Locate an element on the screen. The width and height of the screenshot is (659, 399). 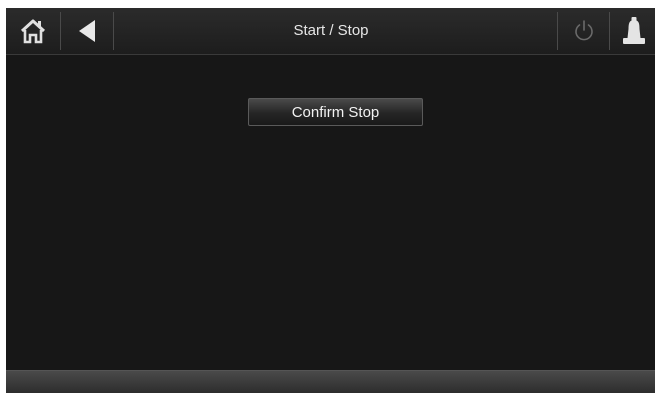
back-arrow-icon is located at coordinates (87, 31).